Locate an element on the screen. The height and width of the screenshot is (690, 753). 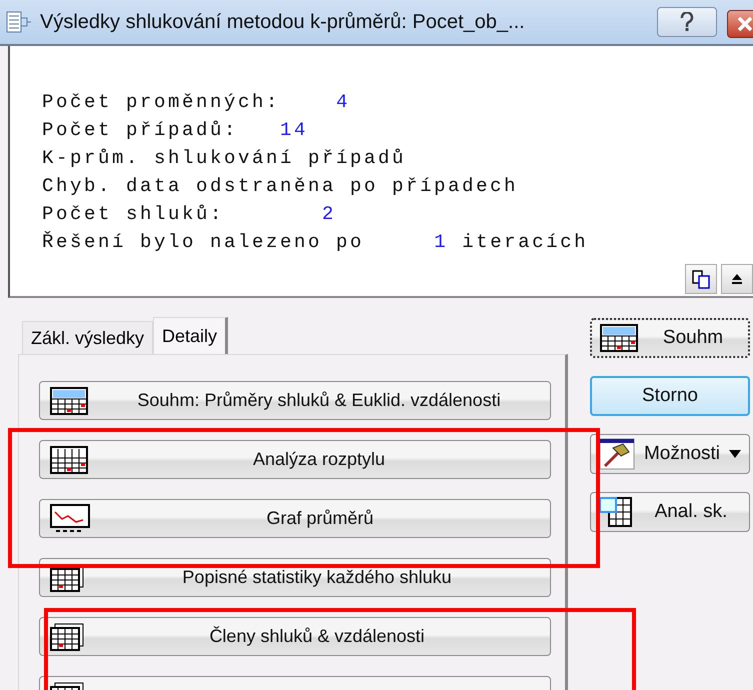
hammer-icon is located at coordinates (617, 454).